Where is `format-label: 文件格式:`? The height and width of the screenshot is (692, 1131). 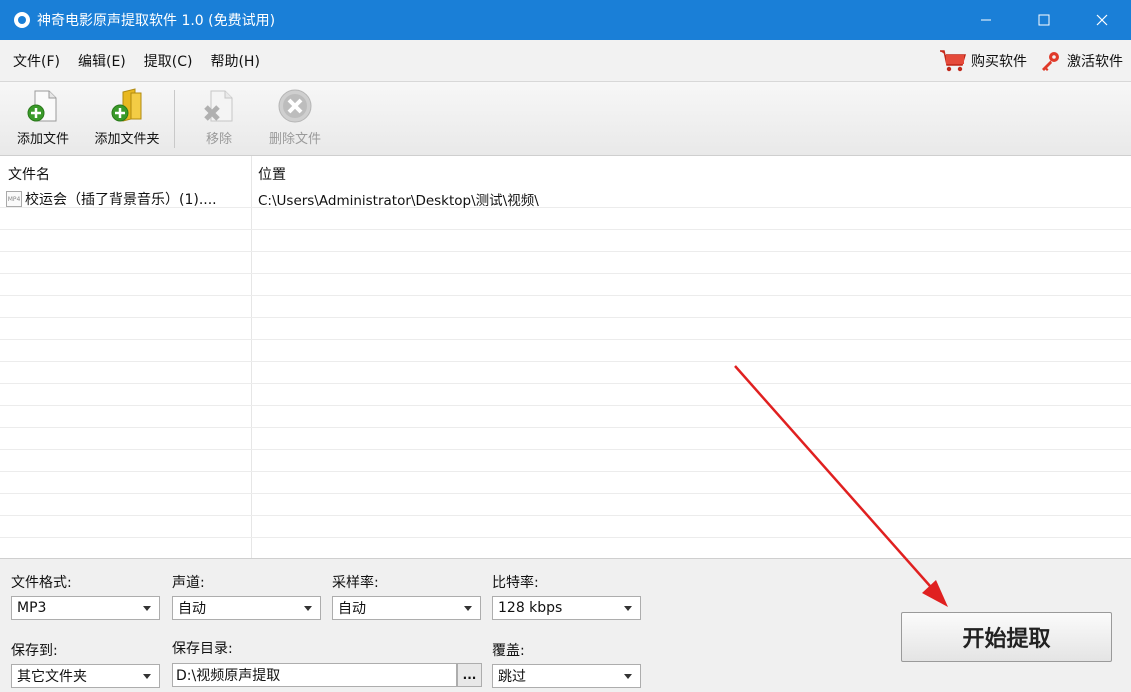 format-label: 文件格式: is located at coordinates (41, 583).